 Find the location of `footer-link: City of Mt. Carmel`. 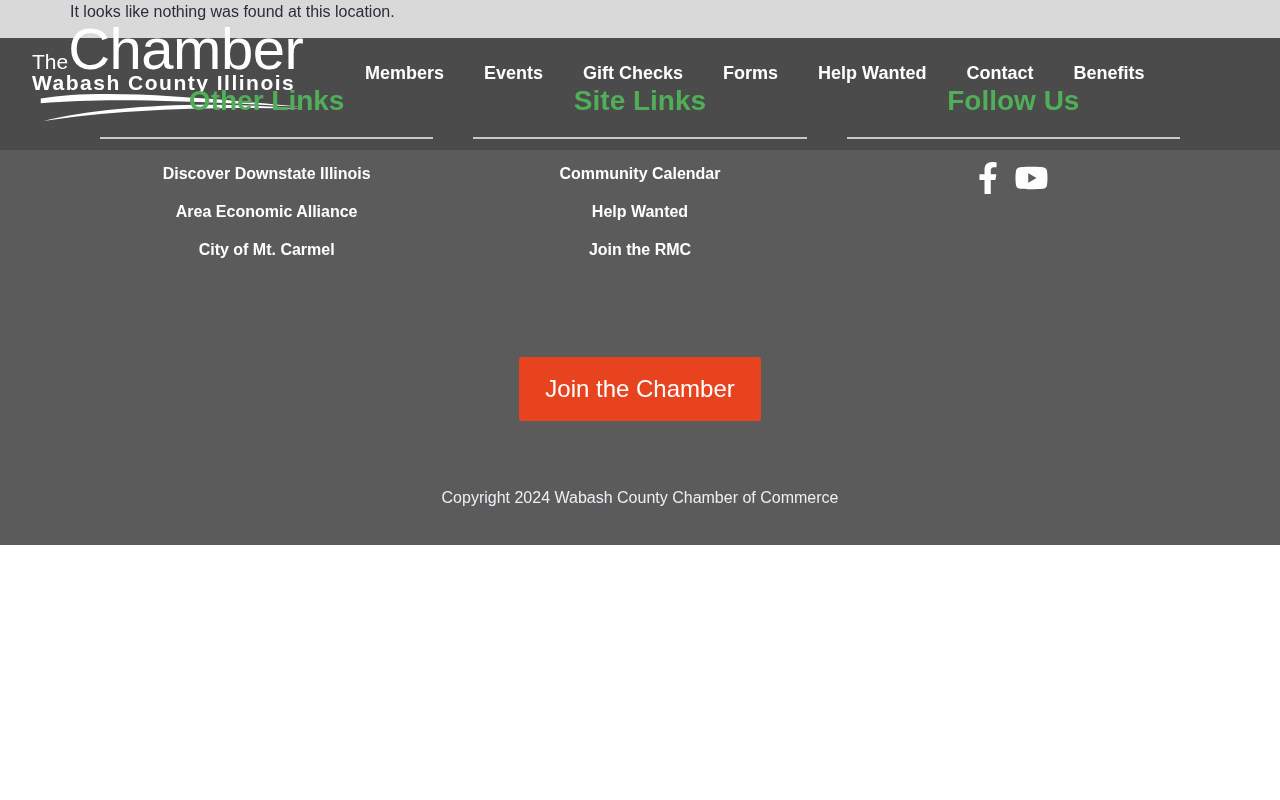

footer-link: City of Mt. Carmel is located at coordinates (266, 250).